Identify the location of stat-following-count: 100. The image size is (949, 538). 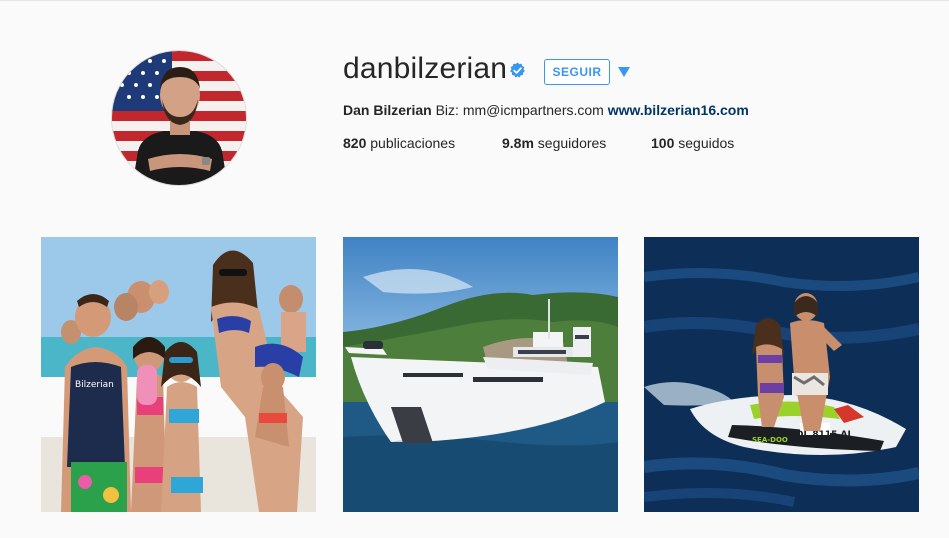
(663, 143).